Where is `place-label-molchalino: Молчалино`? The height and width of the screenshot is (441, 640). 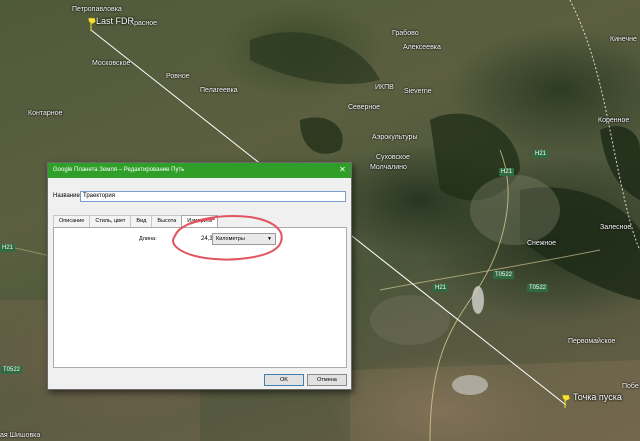 place-label-molchalino: Молчалино is located at coordinates (388, 167).